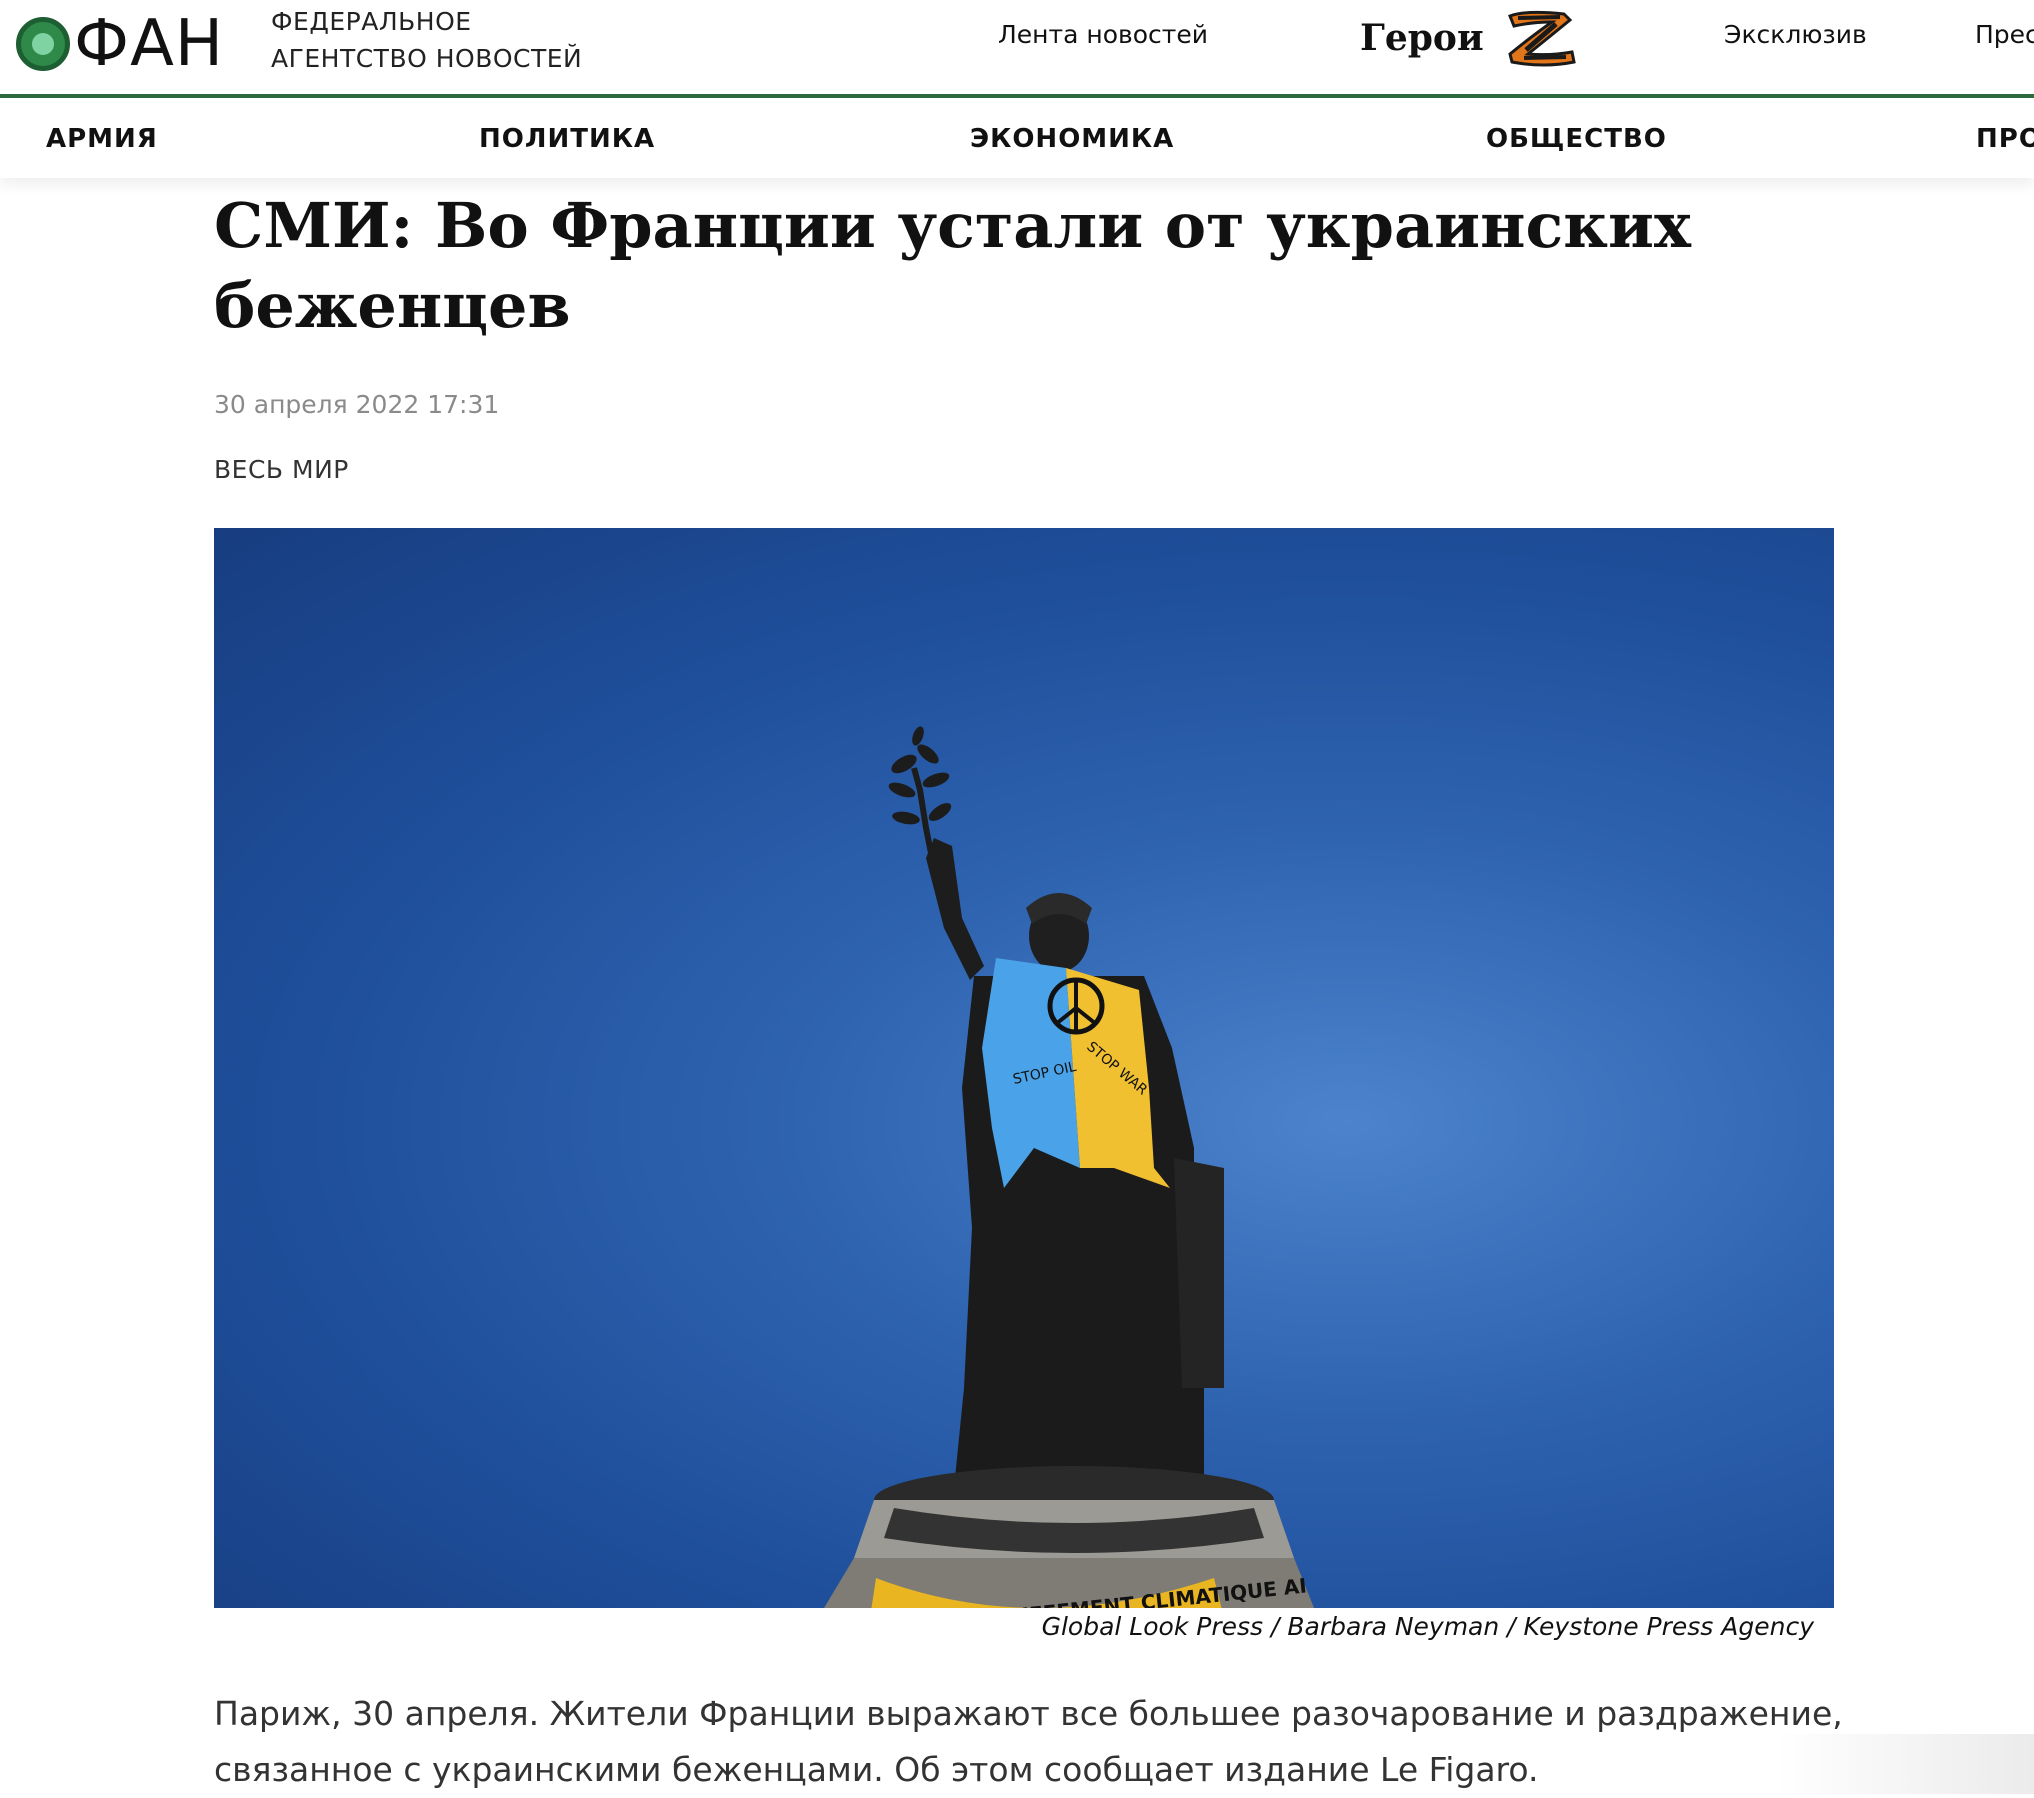 The height and width of the screenshot is (1798, 2034). What do you see at coordinates (281, 469) in the screenshot?
I see `article-rubric: ВЕСЬ МИР` at bounding box center [281, 469].